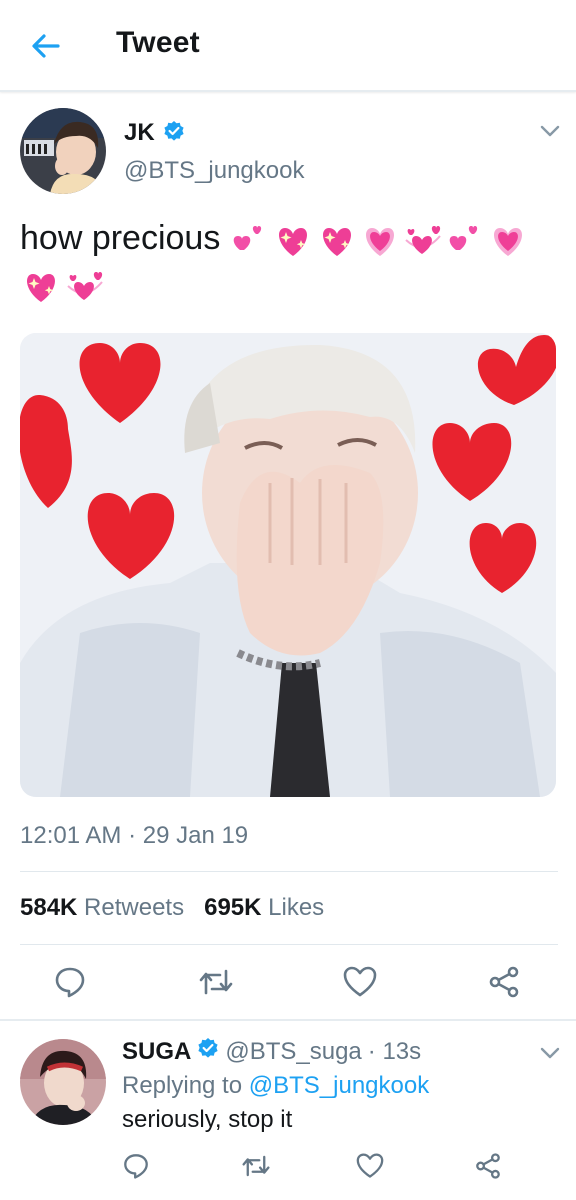 This screenshot has height=1200, width=576. I want to click on reply-action-bar, so click(288, 1166).